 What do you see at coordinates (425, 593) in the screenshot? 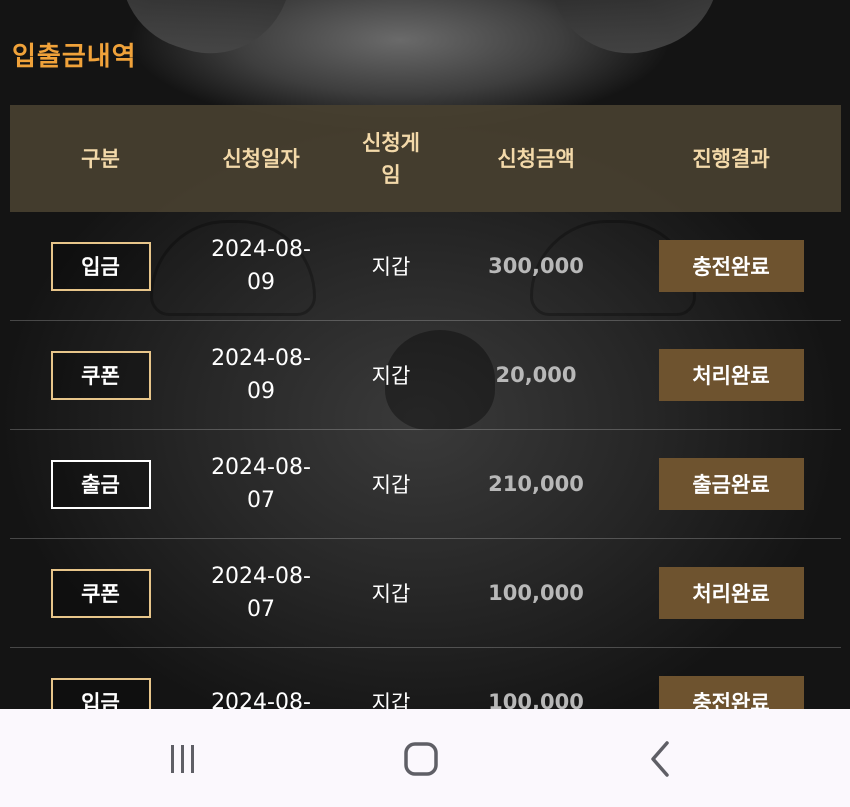
I see `table-row: 쿠폰 2024-08-07 지갑 100,000 처리완료` at bounding box center [425, 593].